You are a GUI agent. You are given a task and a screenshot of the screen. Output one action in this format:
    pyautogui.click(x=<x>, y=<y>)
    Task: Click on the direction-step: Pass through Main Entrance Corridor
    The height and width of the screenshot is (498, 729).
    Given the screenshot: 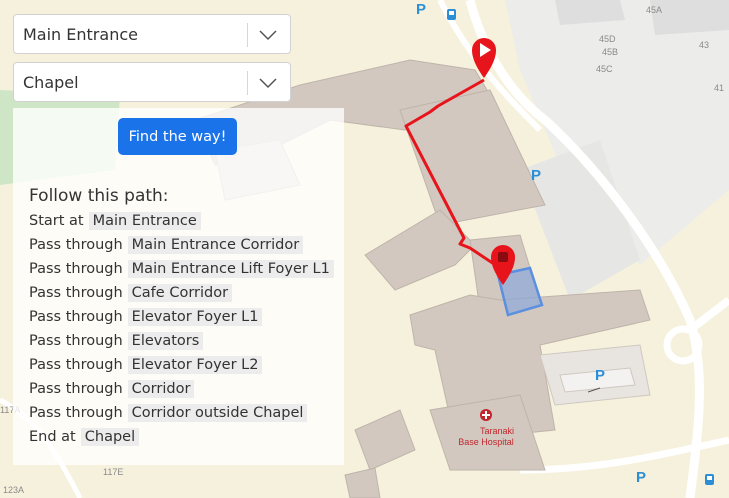 What is the action you would take?
    pyautogui.click(x=181, y=245)
    